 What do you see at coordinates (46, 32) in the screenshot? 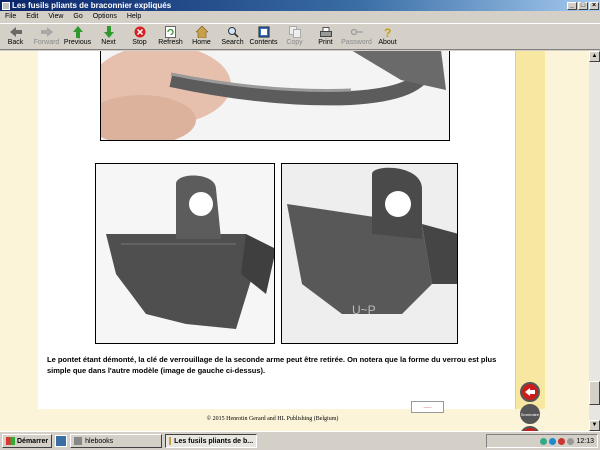
I see `forward-arrow-icon` at bounding box center [46, 32].